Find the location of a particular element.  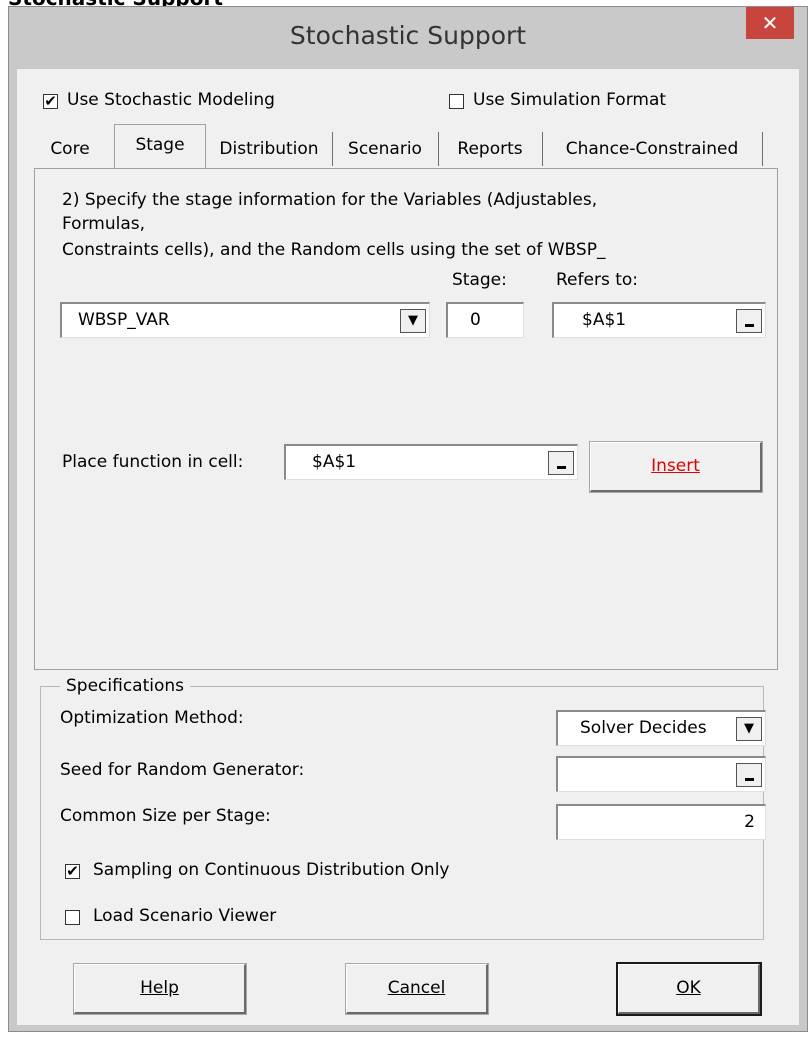

optimization-method-label: Optimization Method: is located at coordinates (152, 718).